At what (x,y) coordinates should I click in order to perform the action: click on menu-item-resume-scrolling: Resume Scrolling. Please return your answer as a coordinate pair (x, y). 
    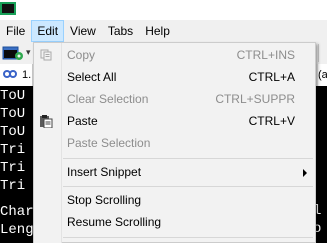
    Looking at the image, I should click on (174, 222).